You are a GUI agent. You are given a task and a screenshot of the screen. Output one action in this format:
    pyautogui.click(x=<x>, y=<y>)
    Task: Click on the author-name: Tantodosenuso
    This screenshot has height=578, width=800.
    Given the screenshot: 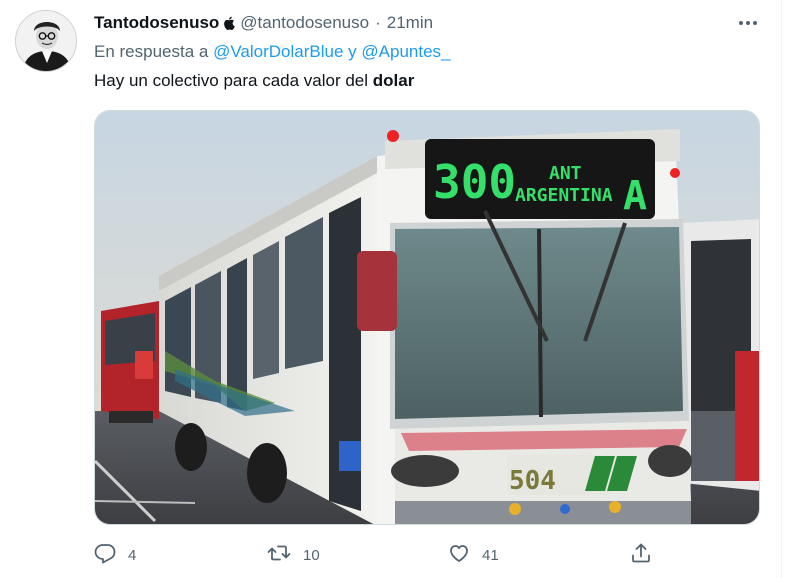 What is the action you would take?
    pyautogui.click(x=156, y=23)
    